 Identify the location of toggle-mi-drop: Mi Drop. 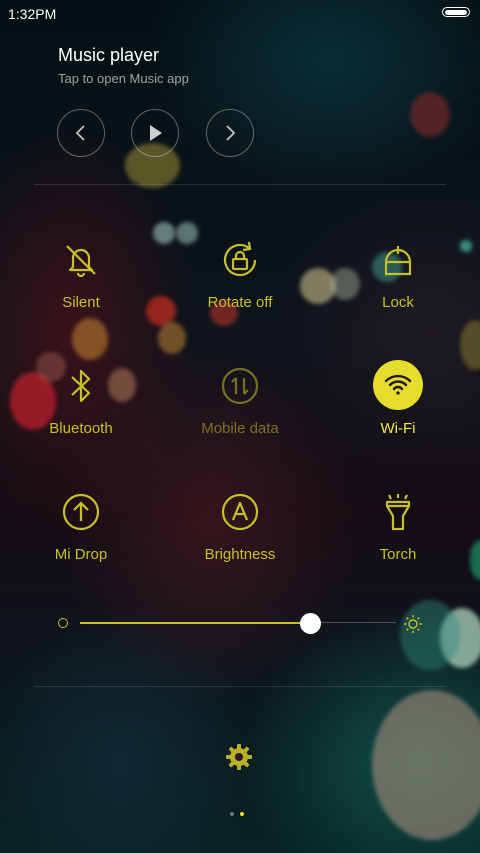
(81, 533).